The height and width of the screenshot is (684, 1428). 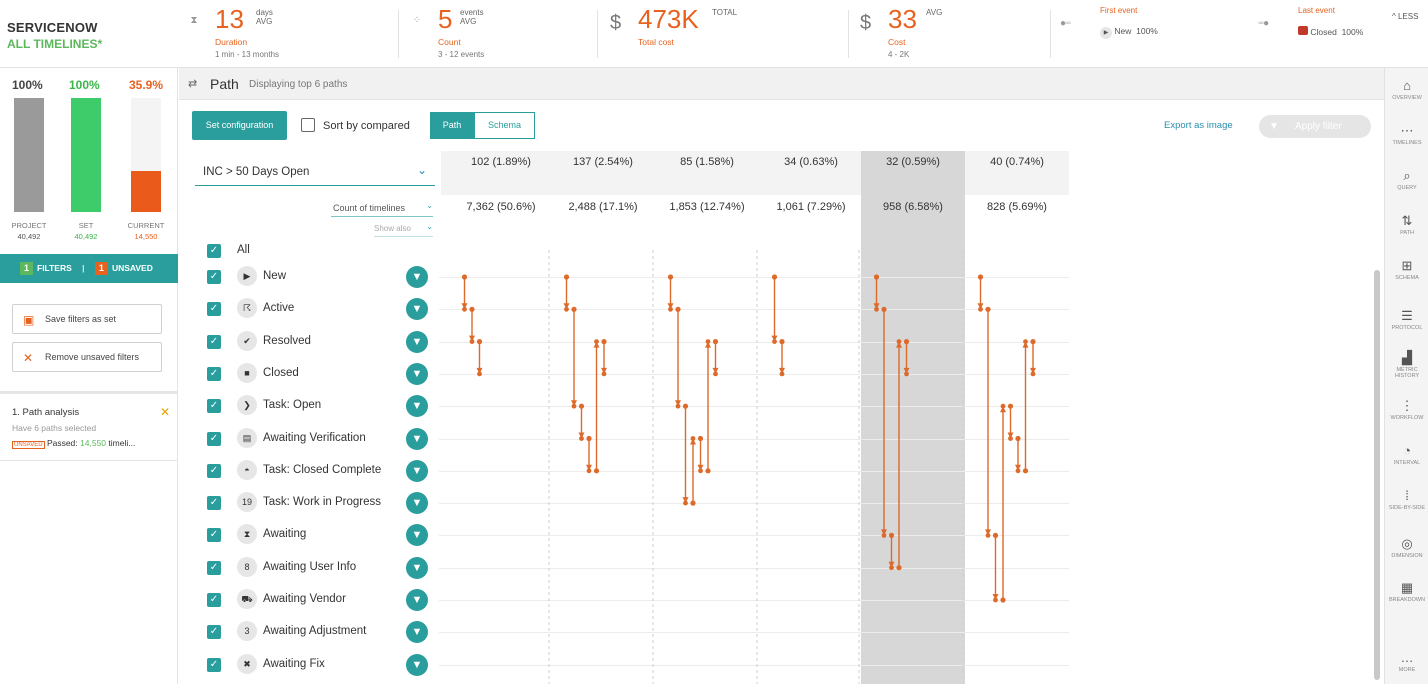 What do you see at coordinates (866, 23) in the screenshot?
I see `dollar-icon: $` at bounding box center [866, 23].